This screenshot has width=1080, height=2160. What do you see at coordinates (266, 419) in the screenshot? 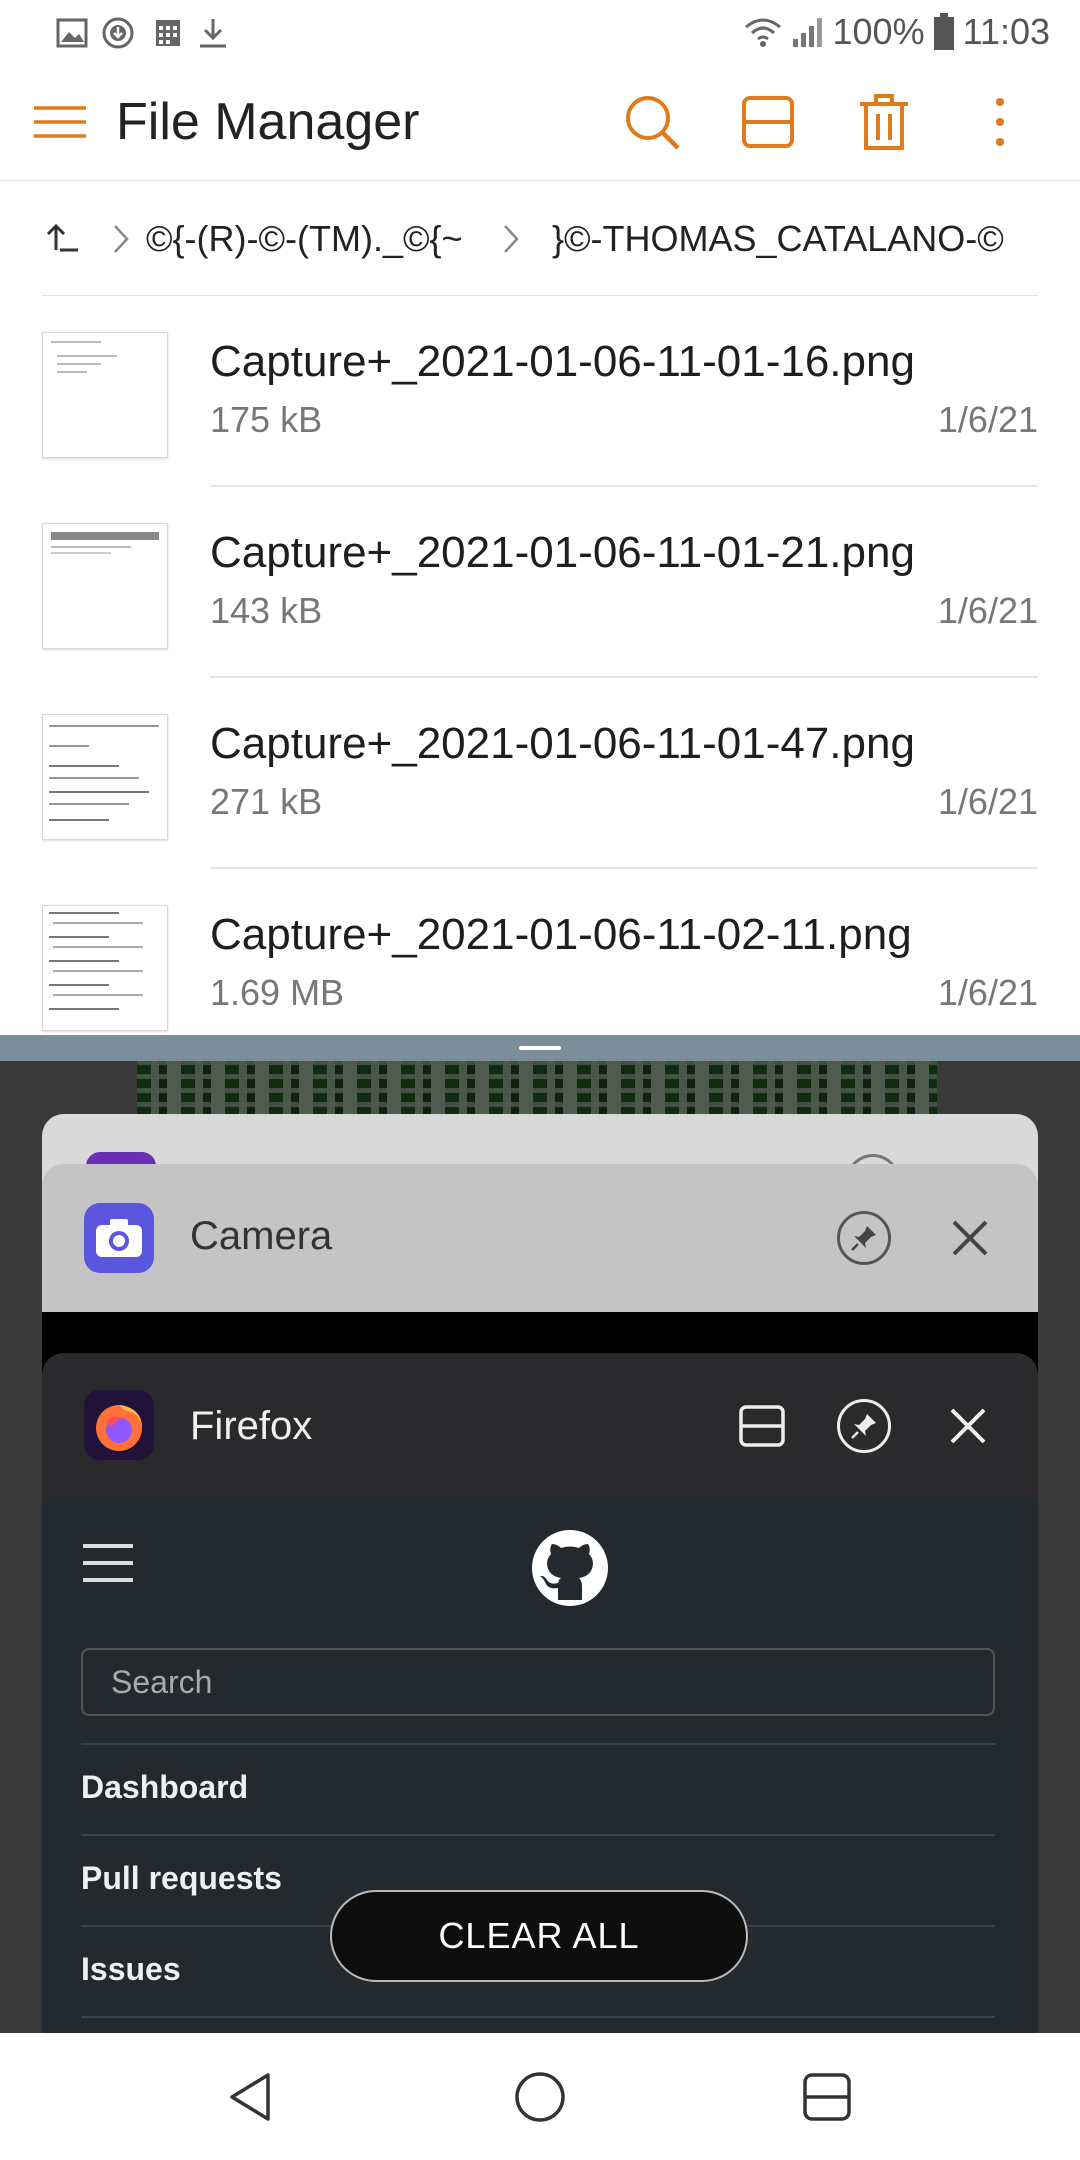
I see `file-size: 175 kB` at bounding box center [266, 419].